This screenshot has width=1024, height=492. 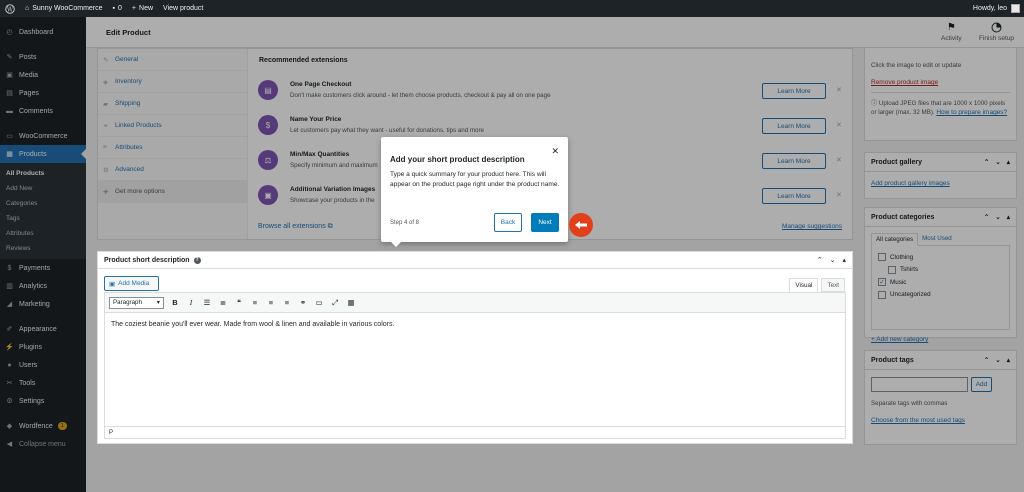 What do you see at coordinates (43, 383) in the screenshot?
I see `menu-tools: ✂ Tools` at bounding box center [43, 383].